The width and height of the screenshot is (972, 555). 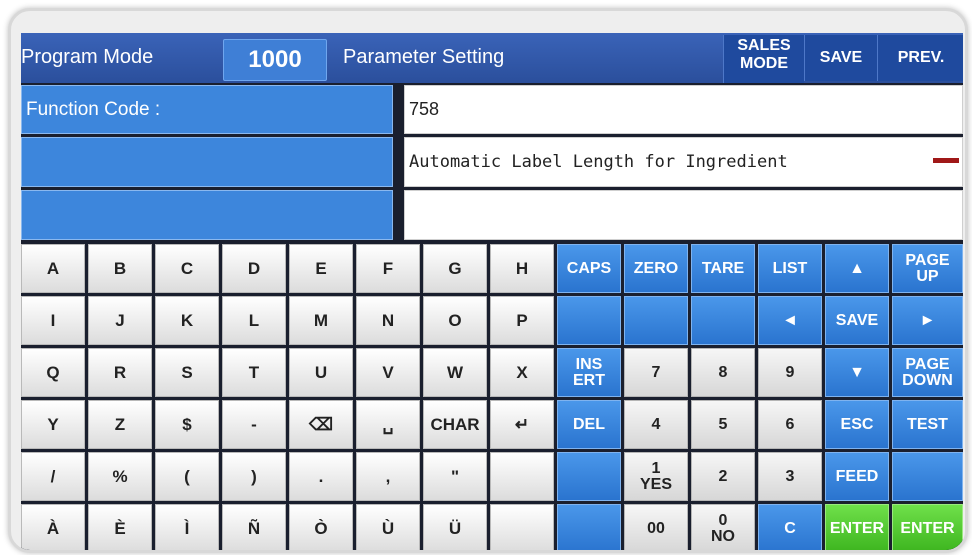 What do you see at coordinates (321, 320) in the screenshot?
I see `key-letter: M` at bounding box center [321, 320].